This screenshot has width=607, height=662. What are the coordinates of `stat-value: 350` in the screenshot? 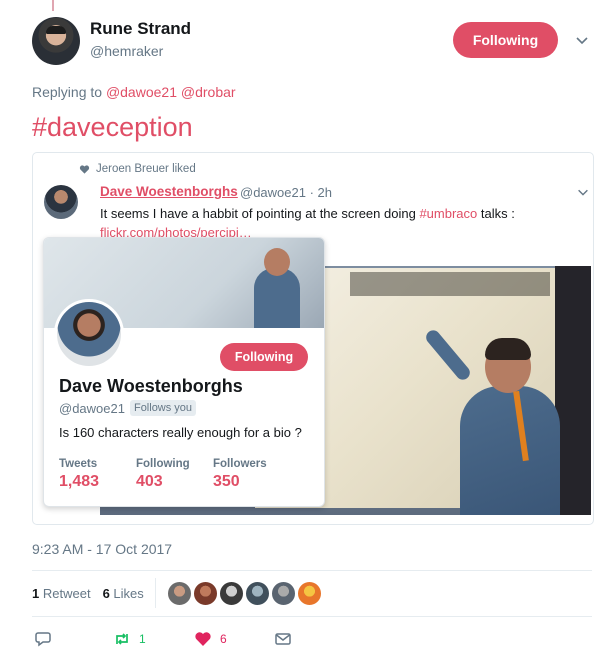 It's located at (226, 481).